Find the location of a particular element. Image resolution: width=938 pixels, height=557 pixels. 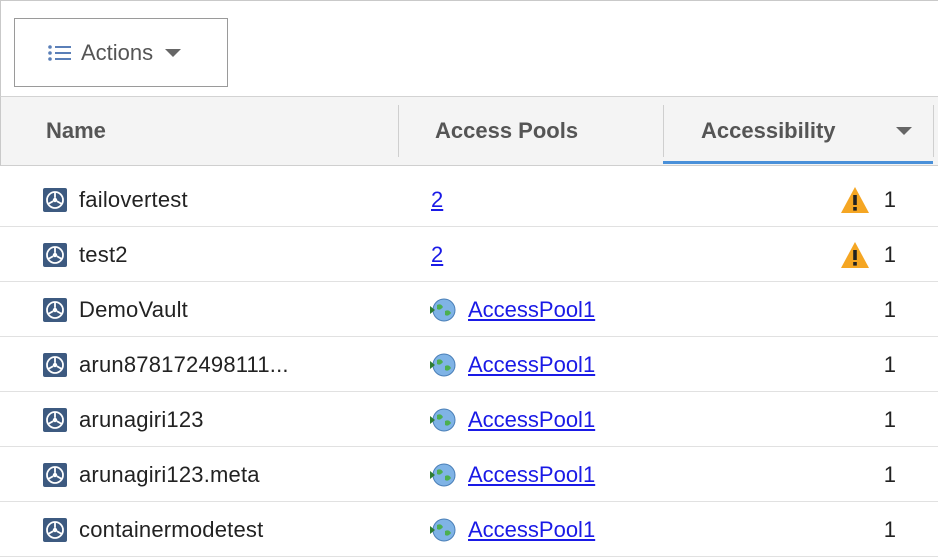

vault-name: containermodetest is located at coordinates (171, 530).